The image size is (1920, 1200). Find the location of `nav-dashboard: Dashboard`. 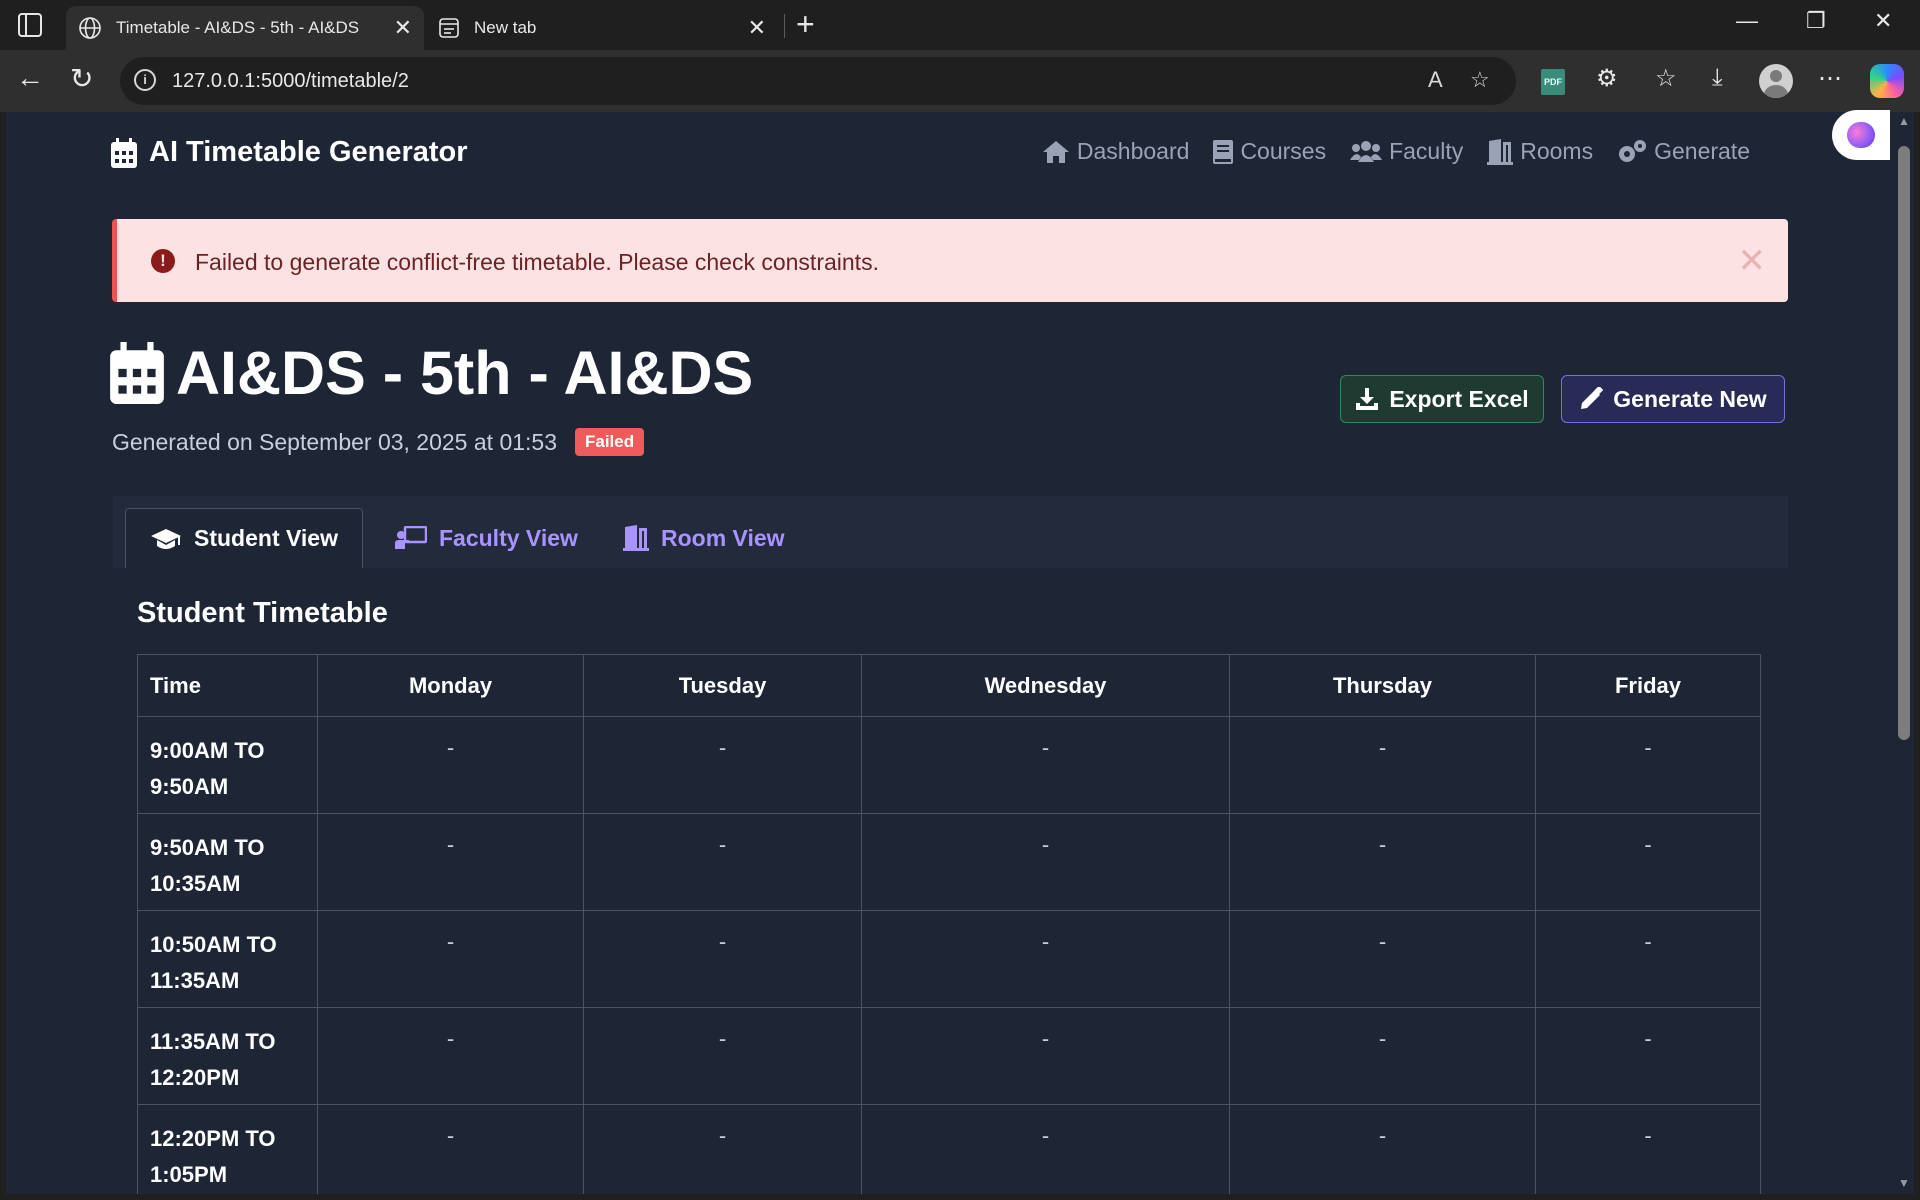

nav-dashboard: Dashboard is located at coordinates (1116, 151).